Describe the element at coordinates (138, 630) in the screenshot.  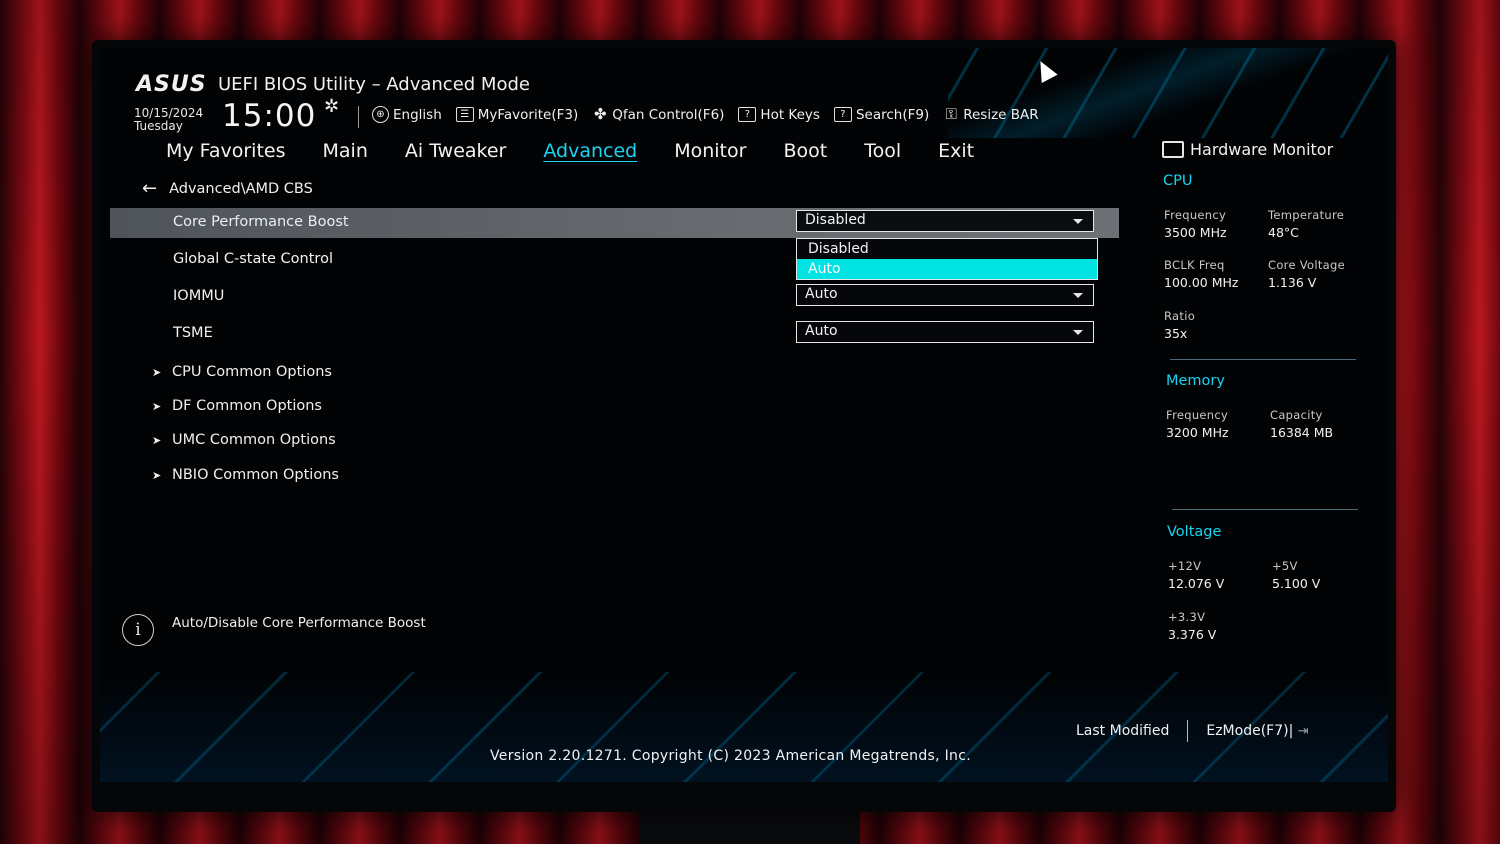
I see `info-icon: i` at that location.